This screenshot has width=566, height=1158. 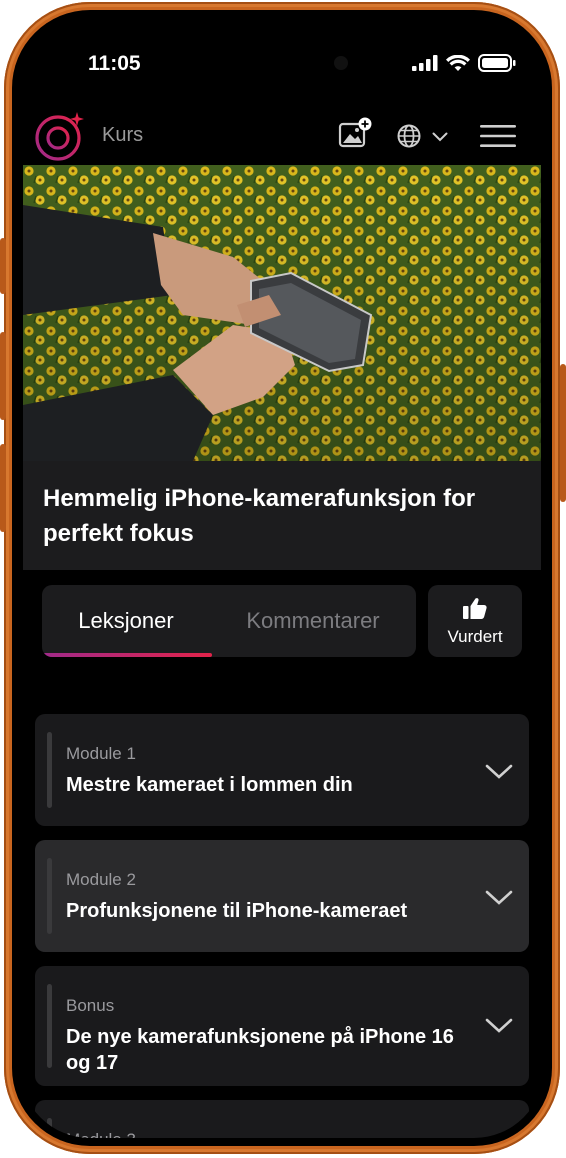 I want to click on volume-down-button, so click(x=3, y=488).